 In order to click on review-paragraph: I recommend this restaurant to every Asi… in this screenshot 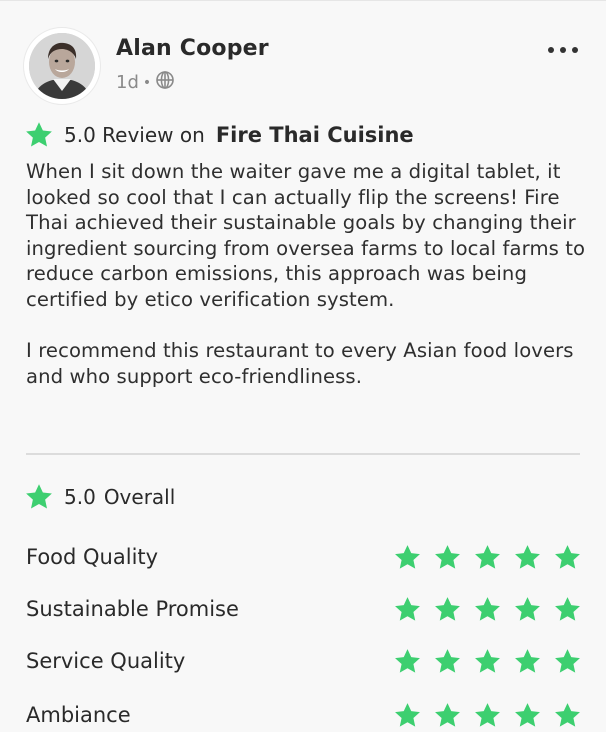, I will do `click(300, 363)`.